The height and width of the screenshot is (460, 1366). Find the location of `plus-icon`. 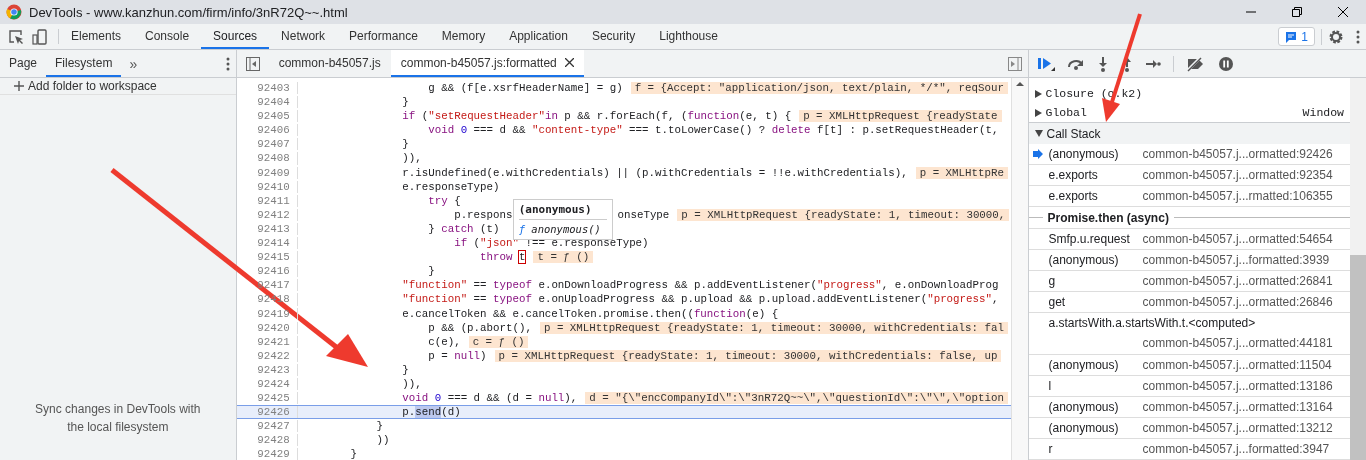

plus-icon is located at coordinates (19, 86).